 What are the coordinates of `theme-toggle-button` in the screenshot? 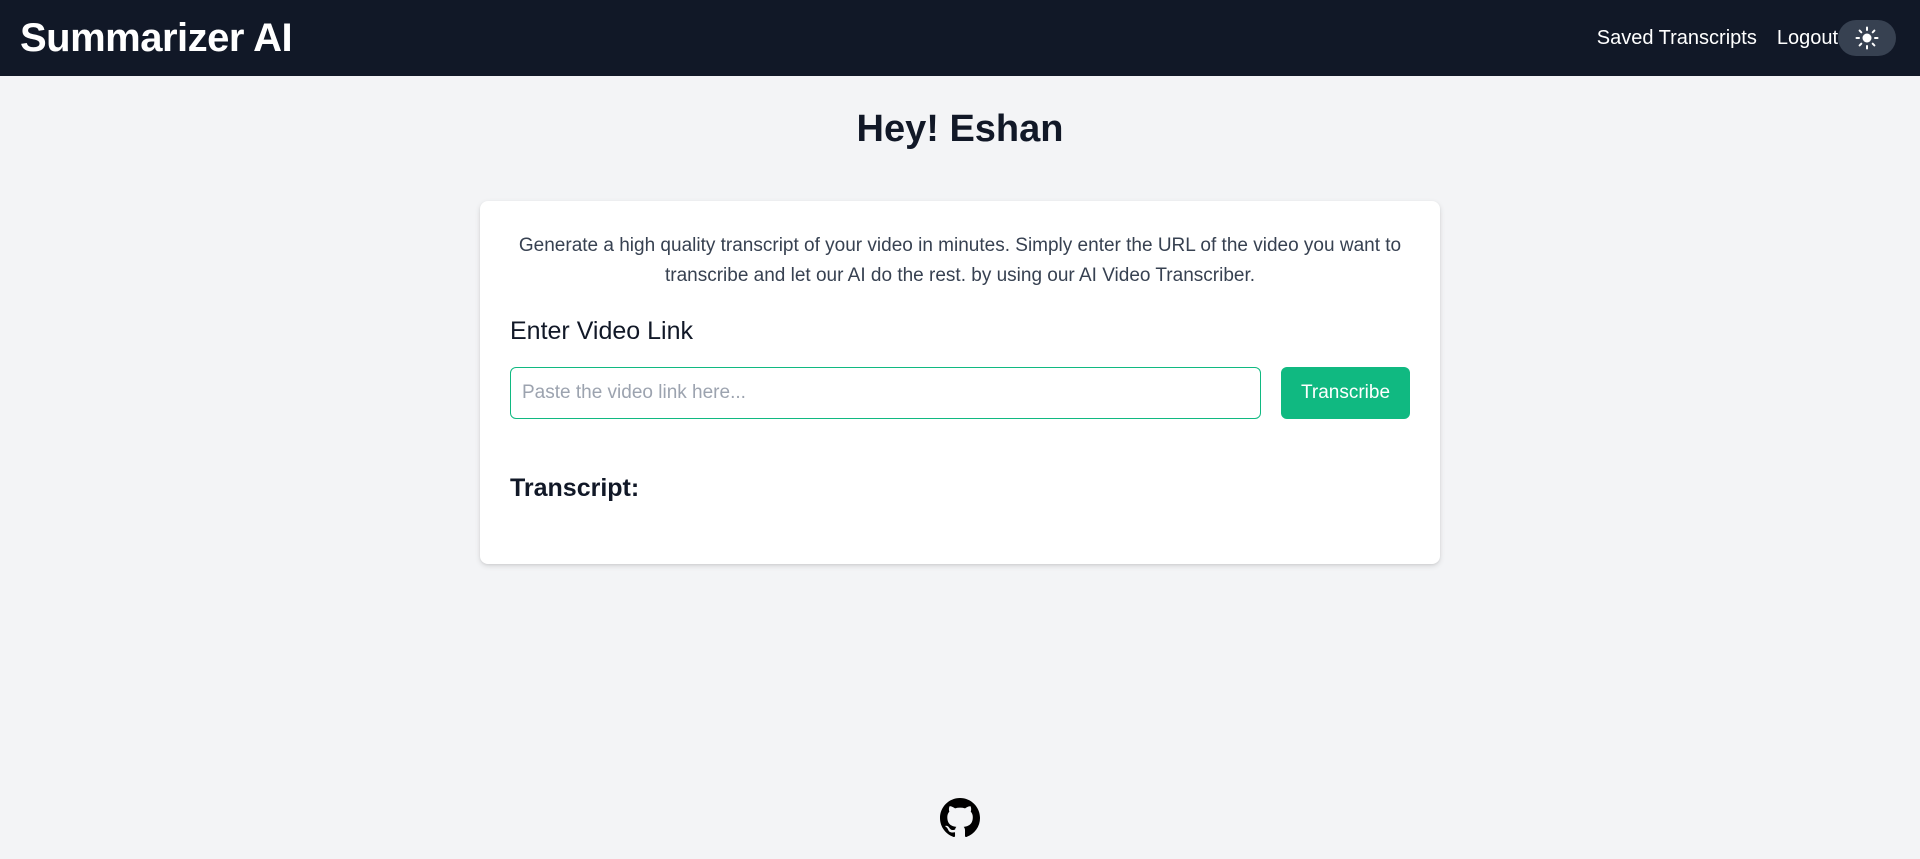 It's located at (1867, 38).